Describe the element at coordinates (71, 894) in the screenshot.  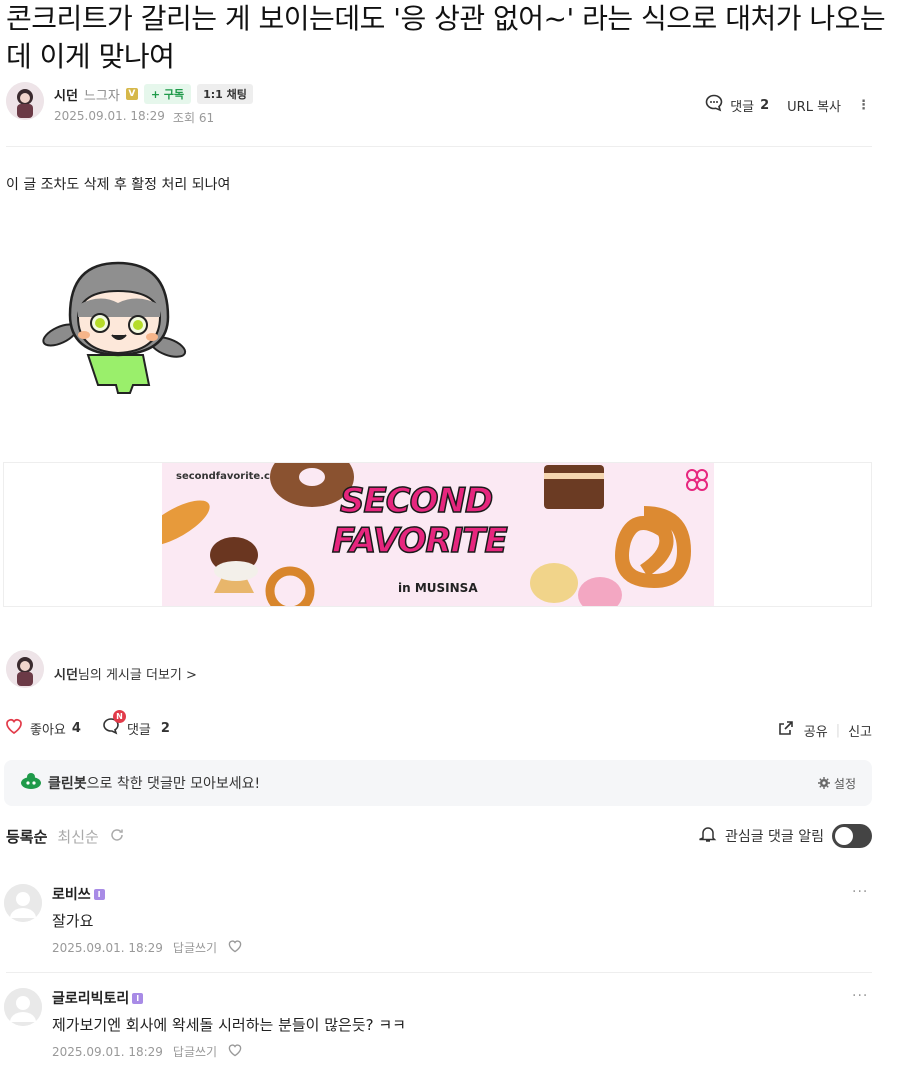
I see `commenter-name: 로비쓰` at that location.